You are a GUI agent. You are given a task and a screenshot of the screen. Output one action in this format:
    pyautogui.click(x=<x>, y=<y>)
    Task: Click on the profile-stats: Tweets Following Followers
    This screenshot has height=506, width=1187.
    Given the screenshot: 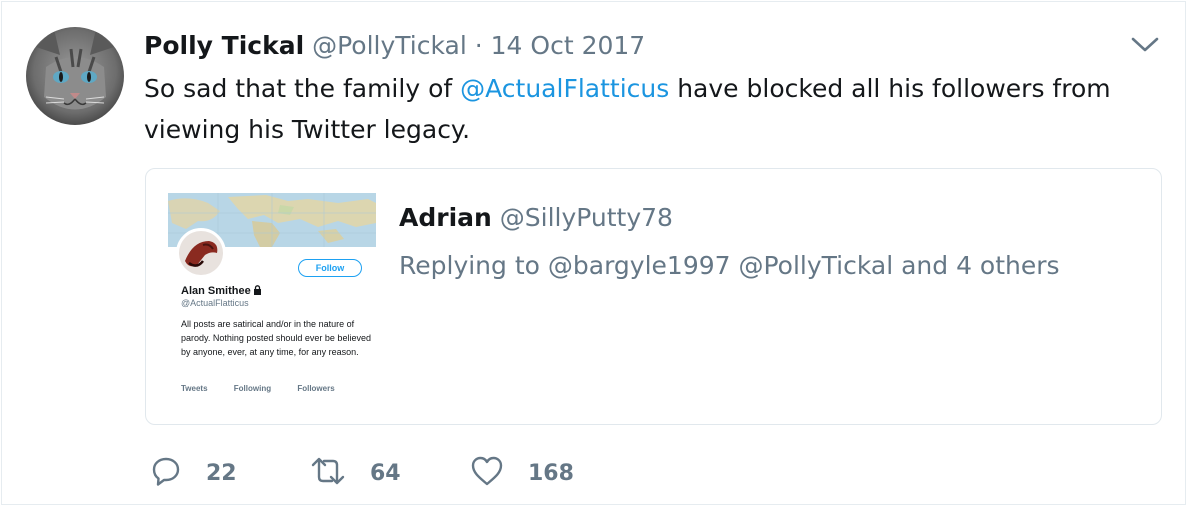 What is the action you would take?
    pyautogui.click(x=270, y=388)
    